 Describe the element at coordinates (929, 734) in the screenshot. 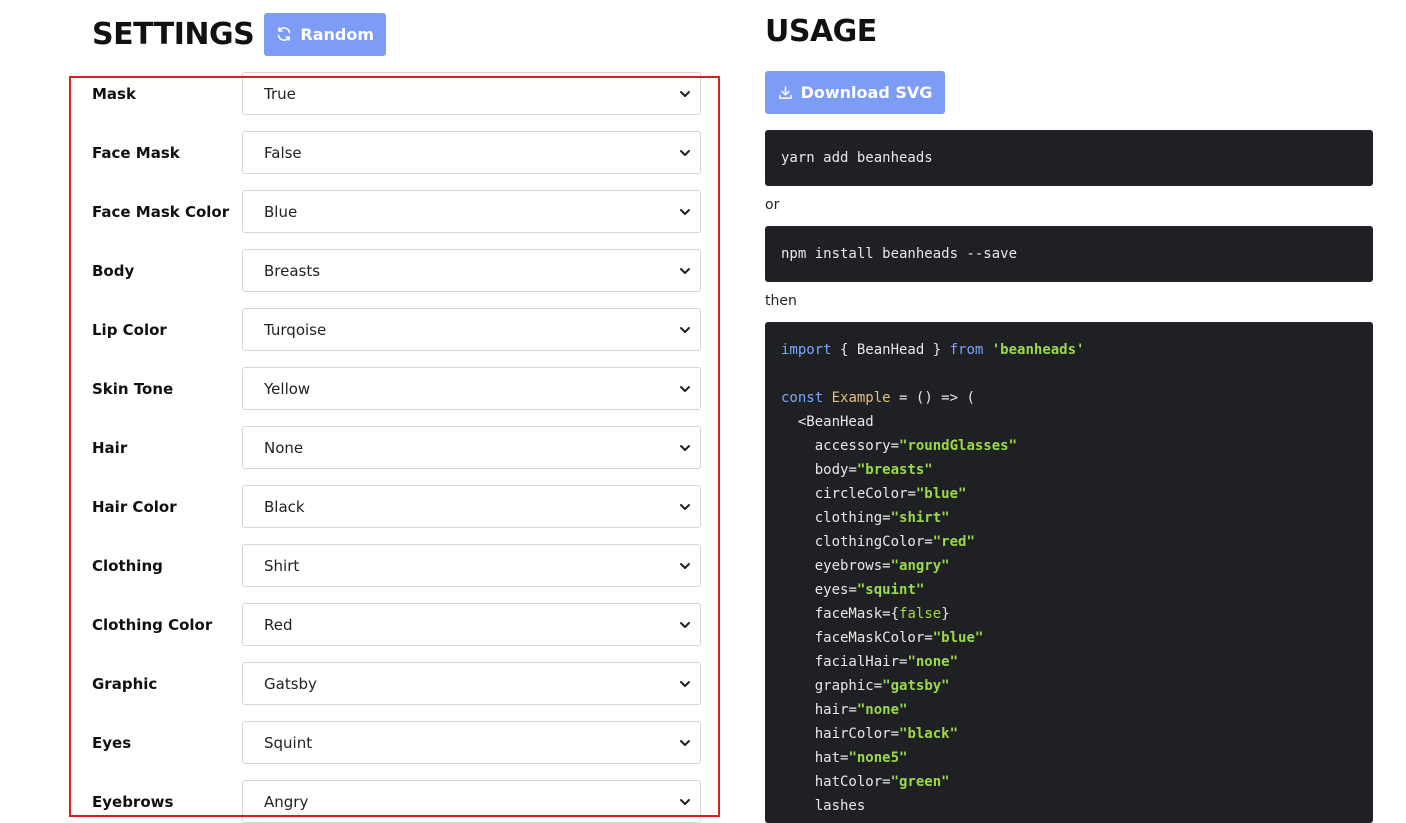

I see `code-prop-value: "black"` at that location.